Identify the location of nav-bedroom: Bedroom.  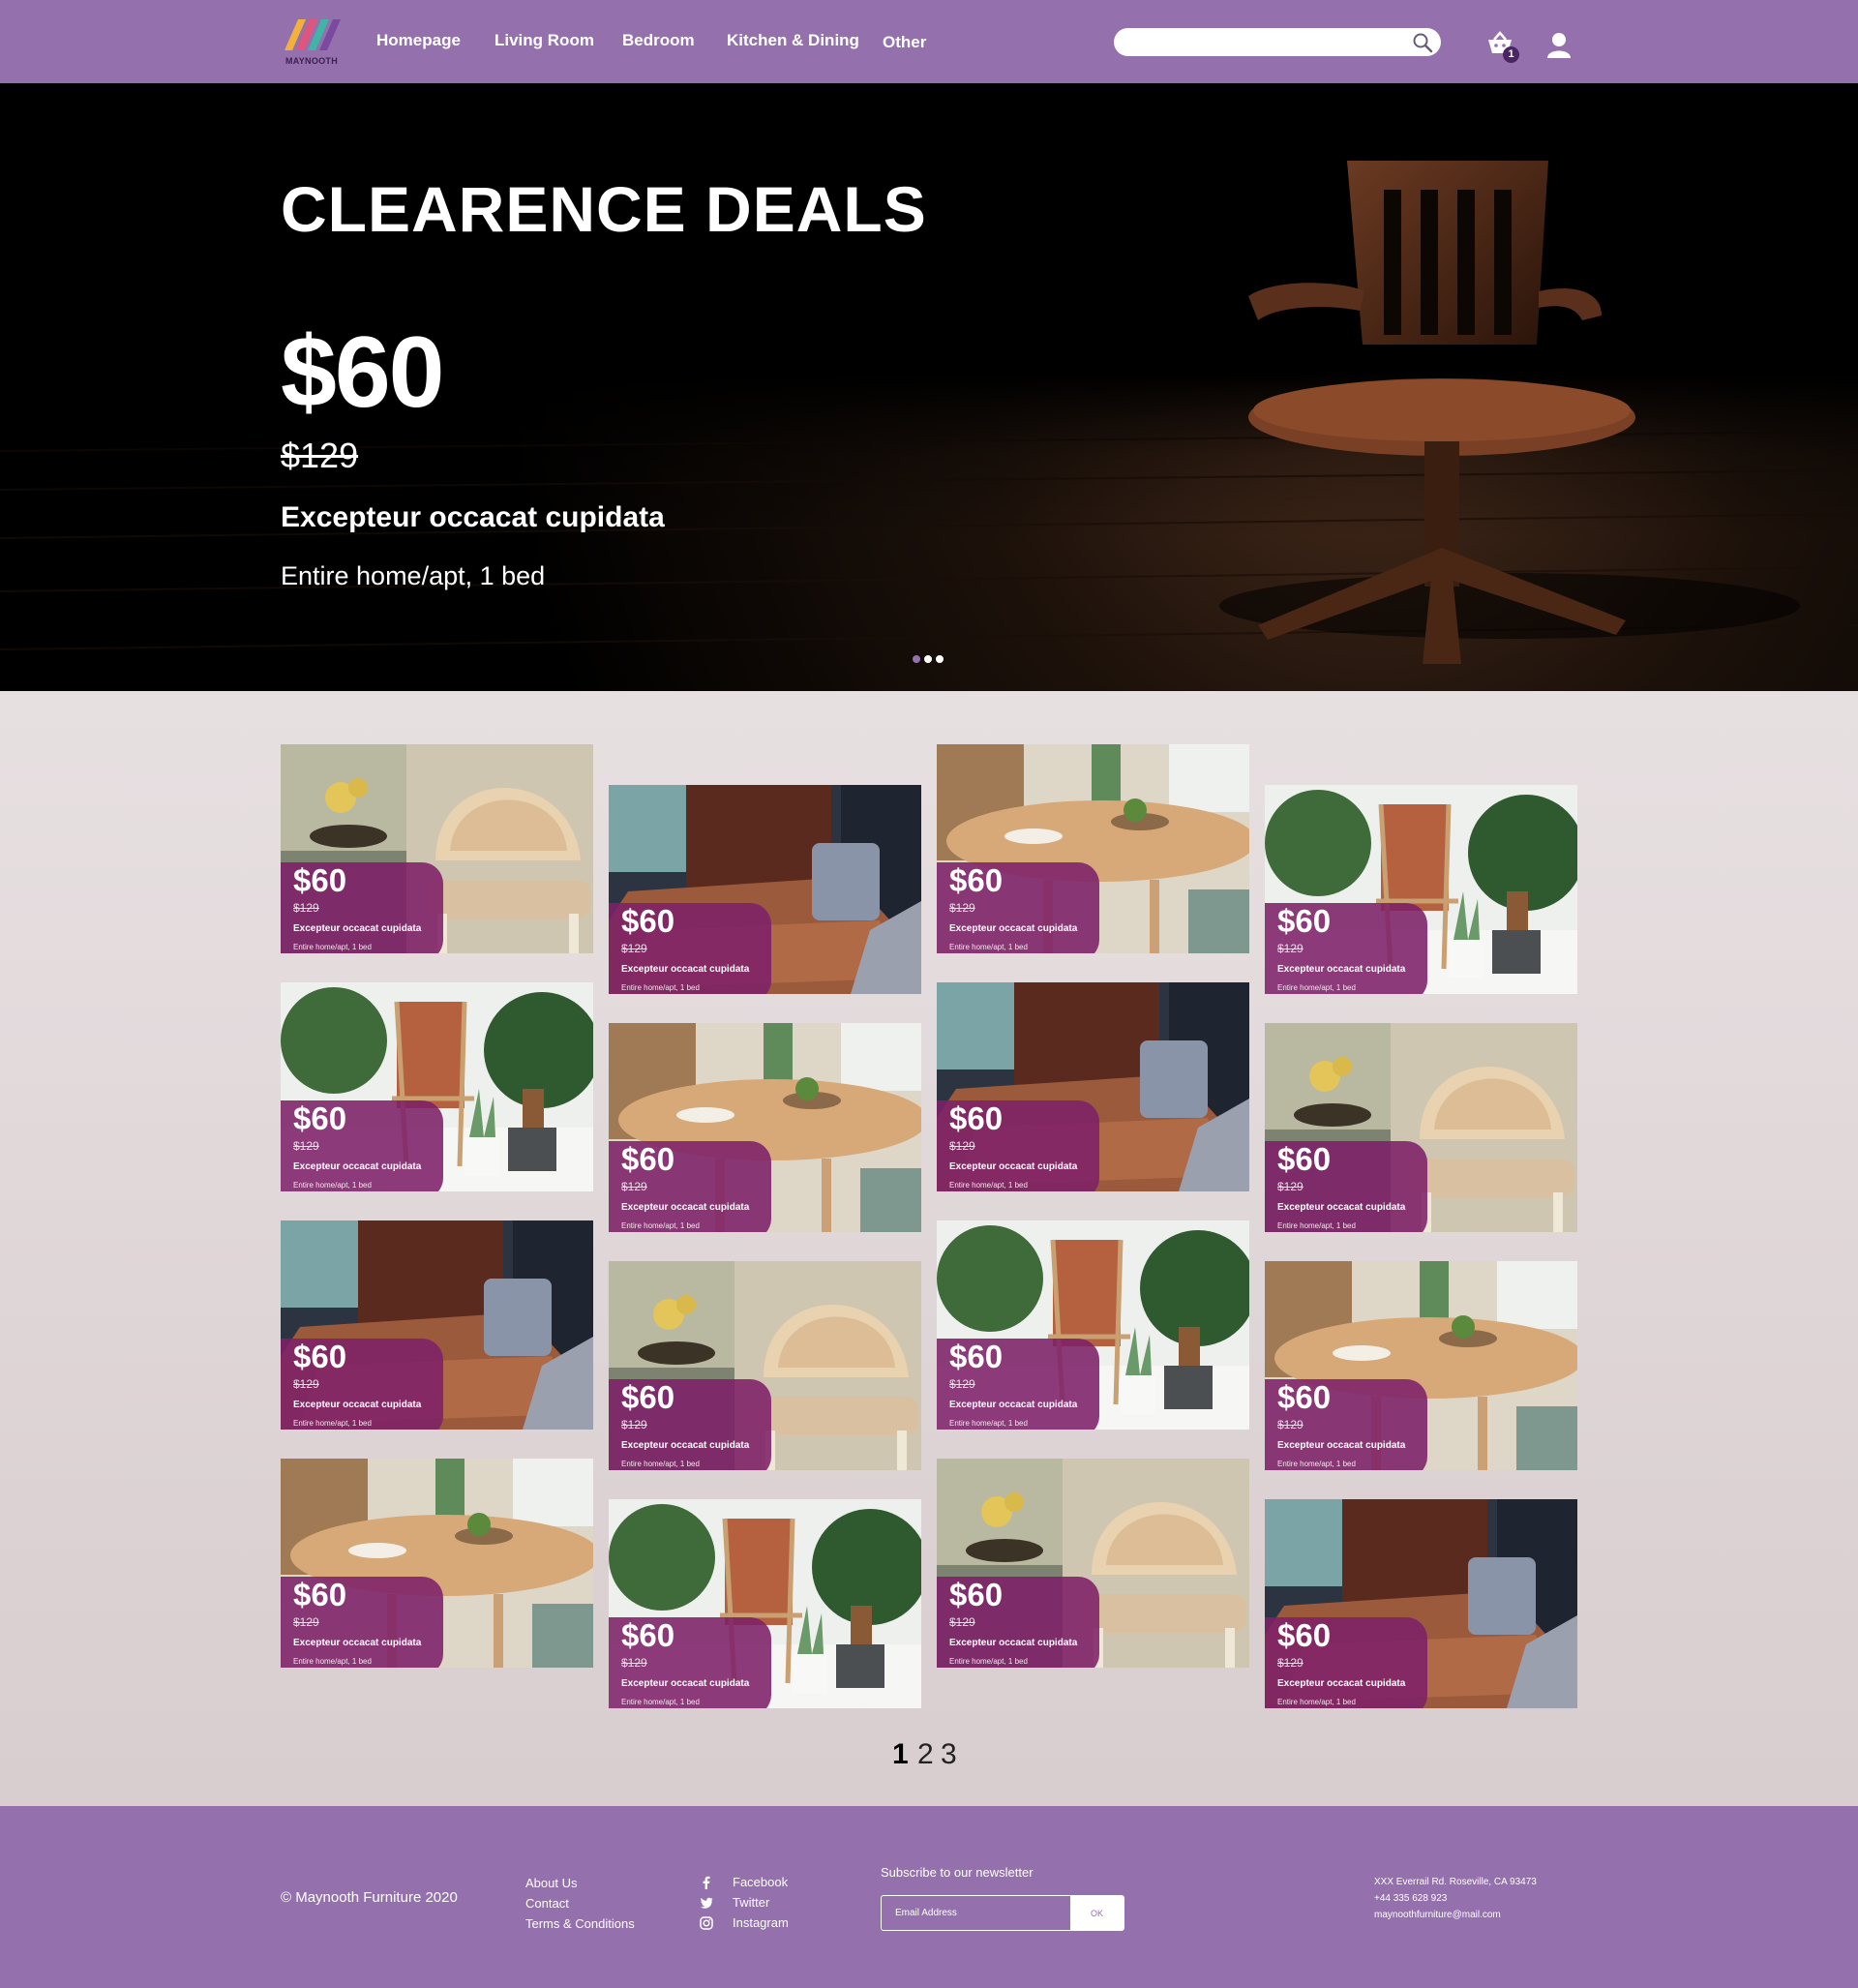
(658, 40).